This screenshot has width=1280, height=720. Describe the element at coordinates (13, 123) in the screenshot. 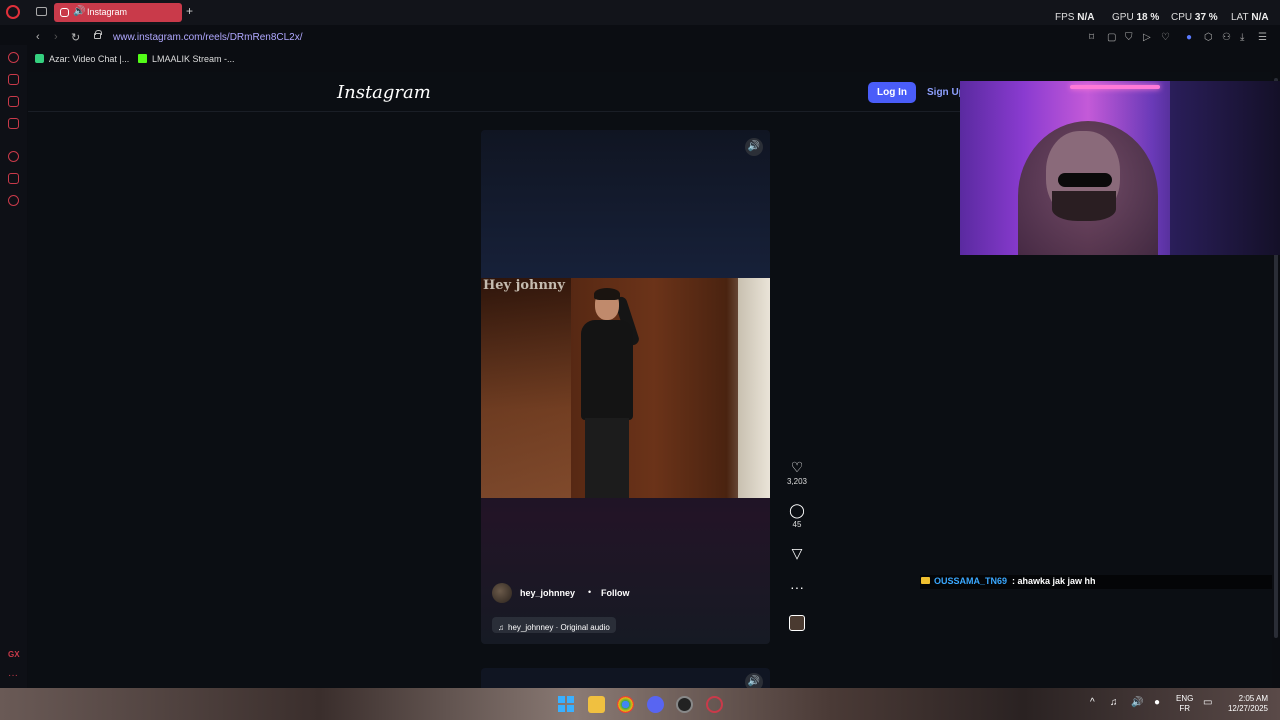

I see `messenger-icon` at that location.